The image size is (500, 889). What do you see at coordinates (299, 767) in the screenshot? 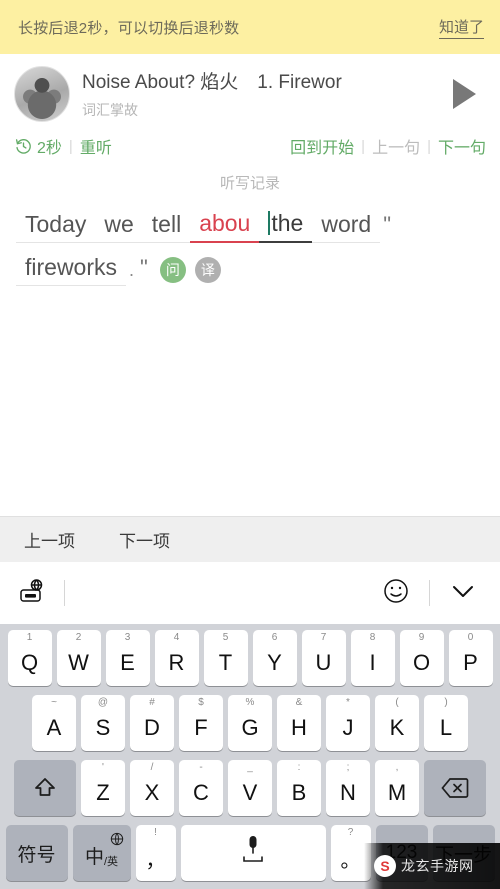
I see `key-hint: :` at bounding box center [299, 767].